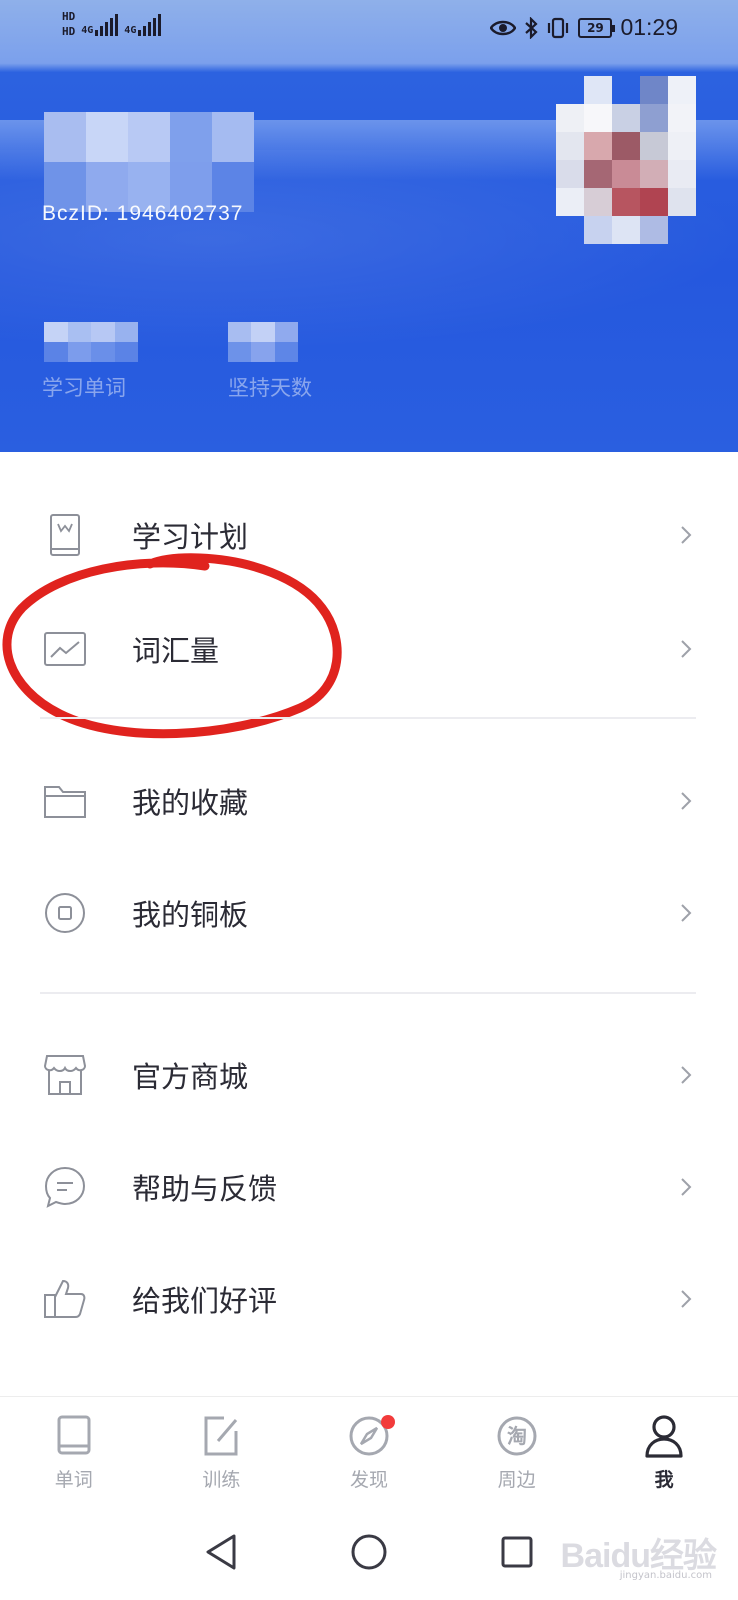 Image resolution: width=738 pixels, height=1600 pixels. Describe the element at coordinates (73, 1480) in the screenshot. I see `tab-label-words: 单词` at that location.